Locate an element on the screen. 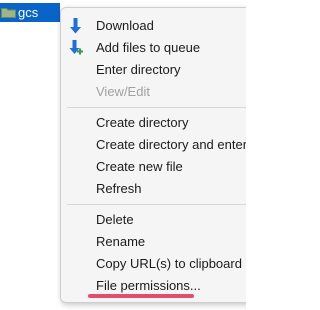 Image resolution: width=320 pixels, height=310 pixels. menu-item-label: Rename is located at coordinates (121, 241).